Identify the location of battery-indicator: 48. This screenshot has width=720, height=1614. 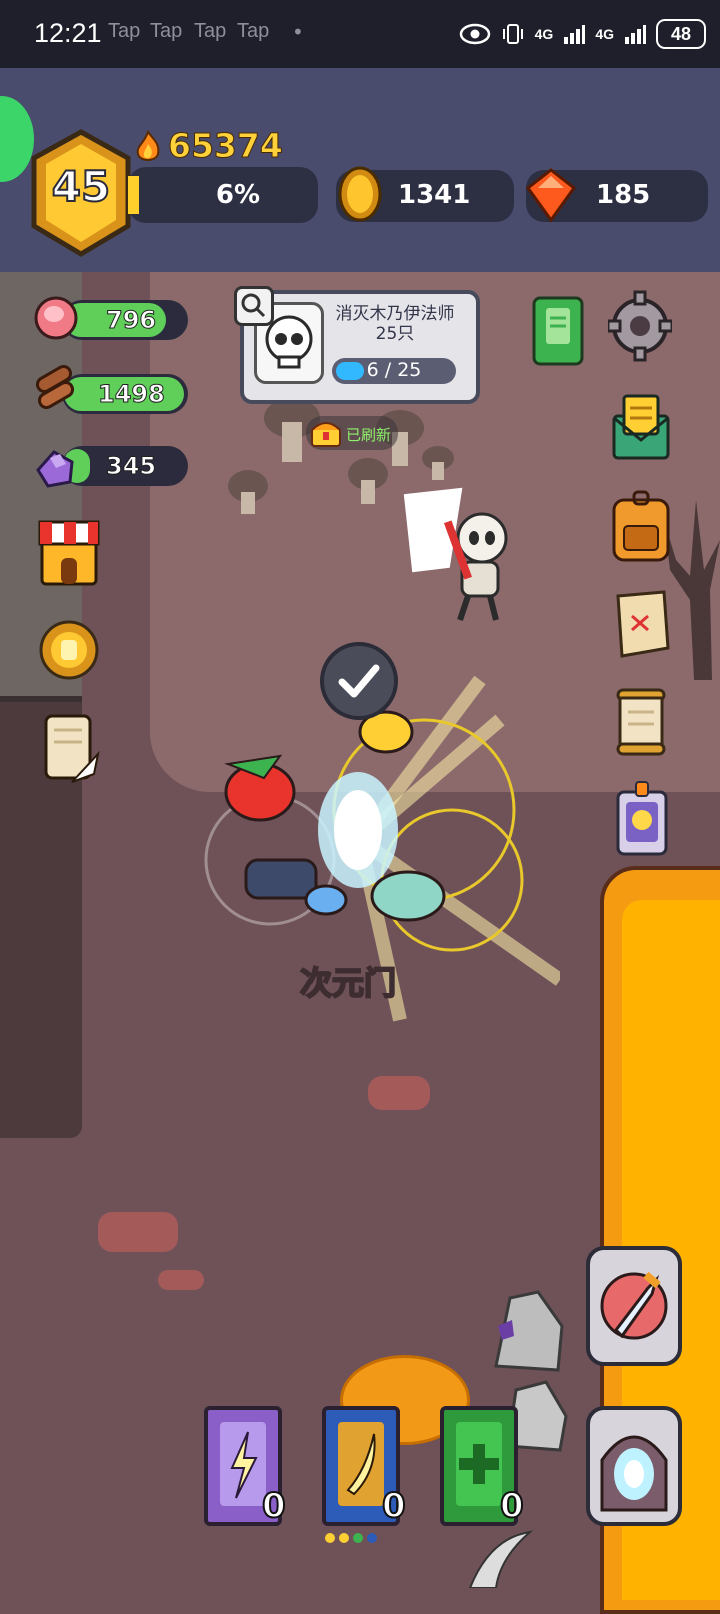
(681, 34).